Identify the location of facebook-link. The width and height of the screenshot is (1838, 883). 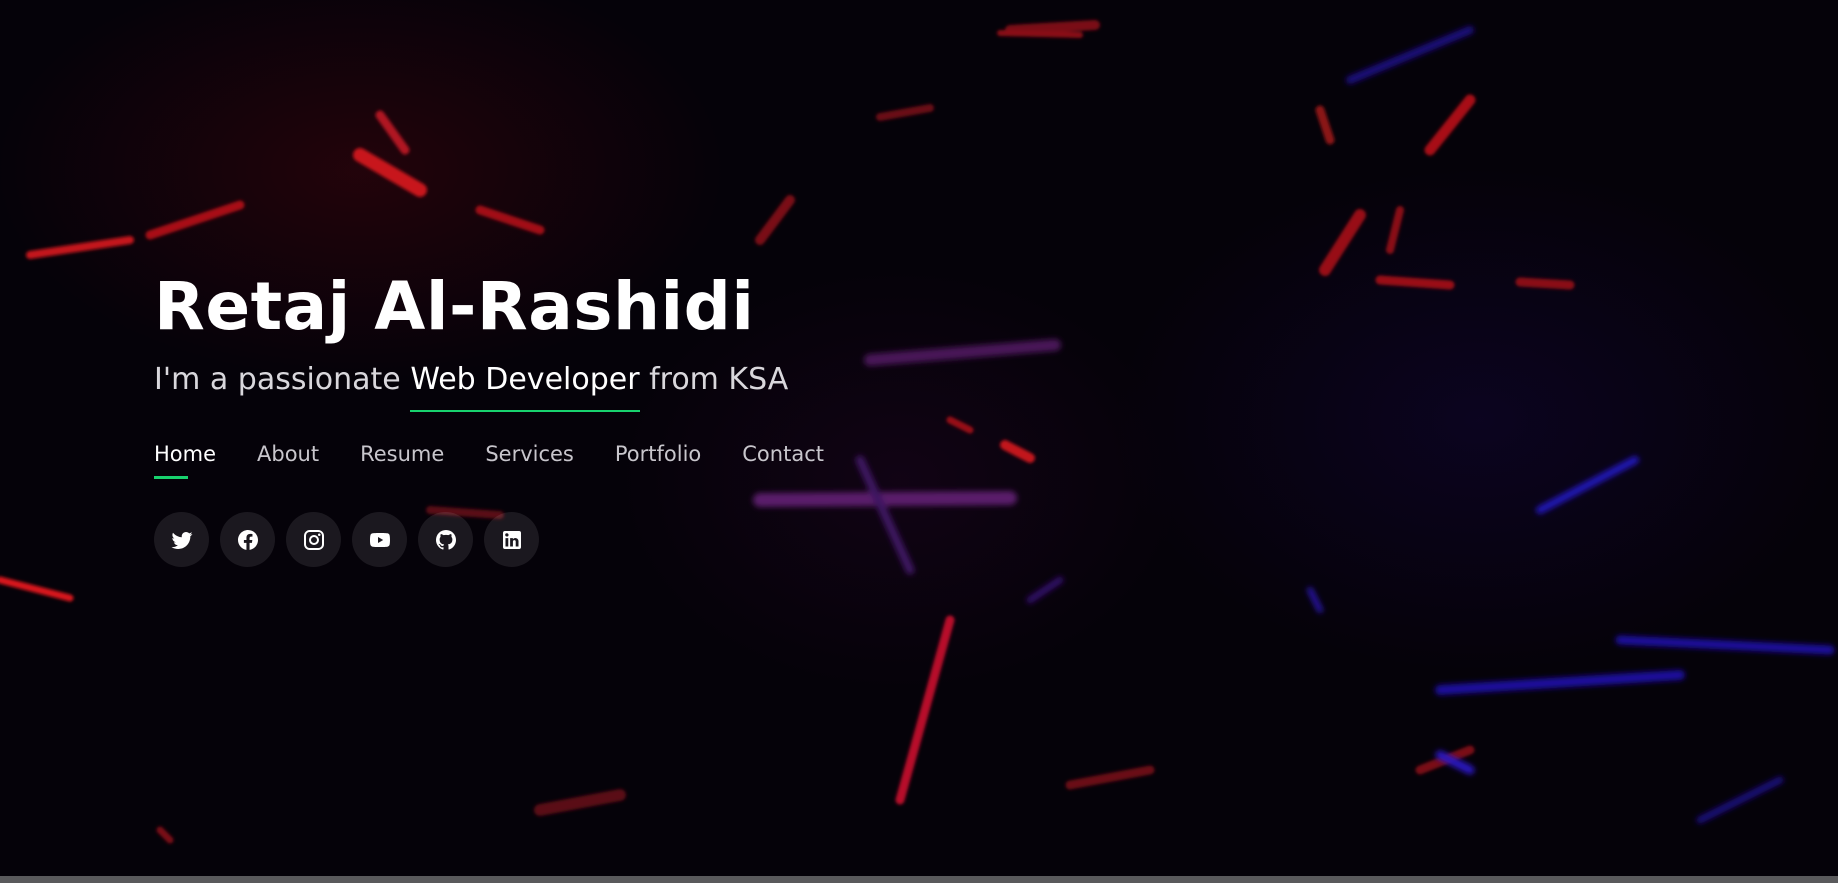
(247, 539).